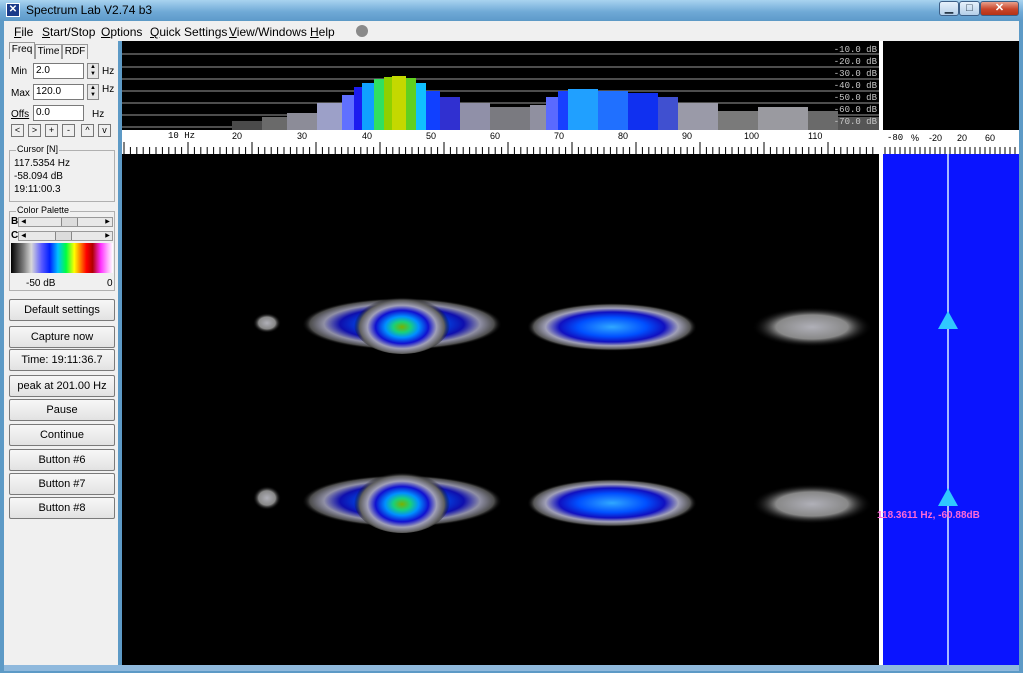 The width and height of the screenshot is (1023, 673). Describe the element at coordinates (855, 122) in the screenshot. I see `db-label: -70.0 dB` at that location.